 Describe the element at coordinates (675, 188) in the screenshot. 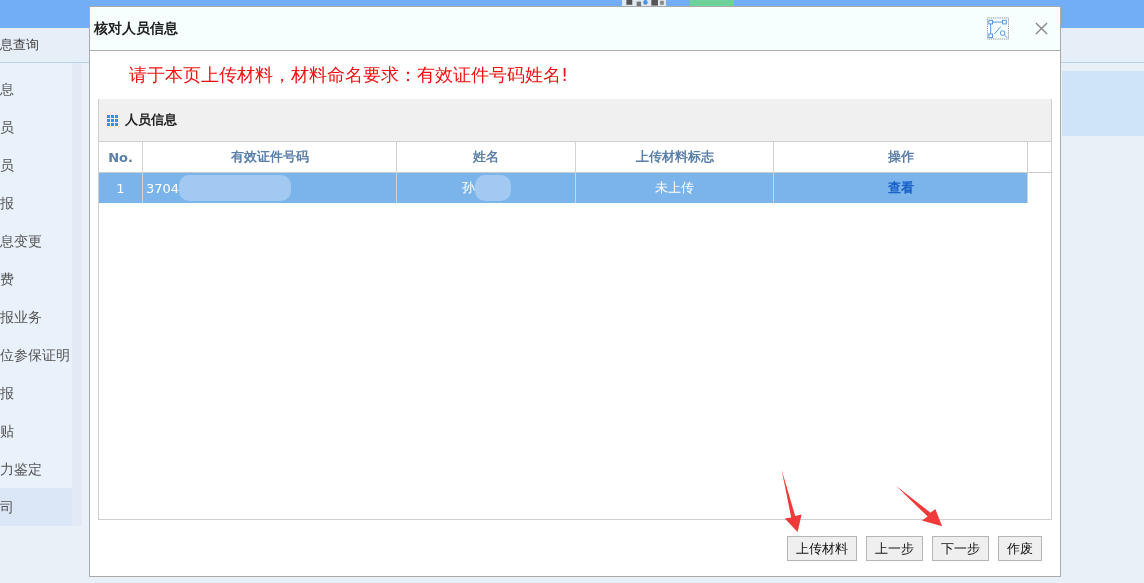

I see `table-cell: 未上传` at that location.